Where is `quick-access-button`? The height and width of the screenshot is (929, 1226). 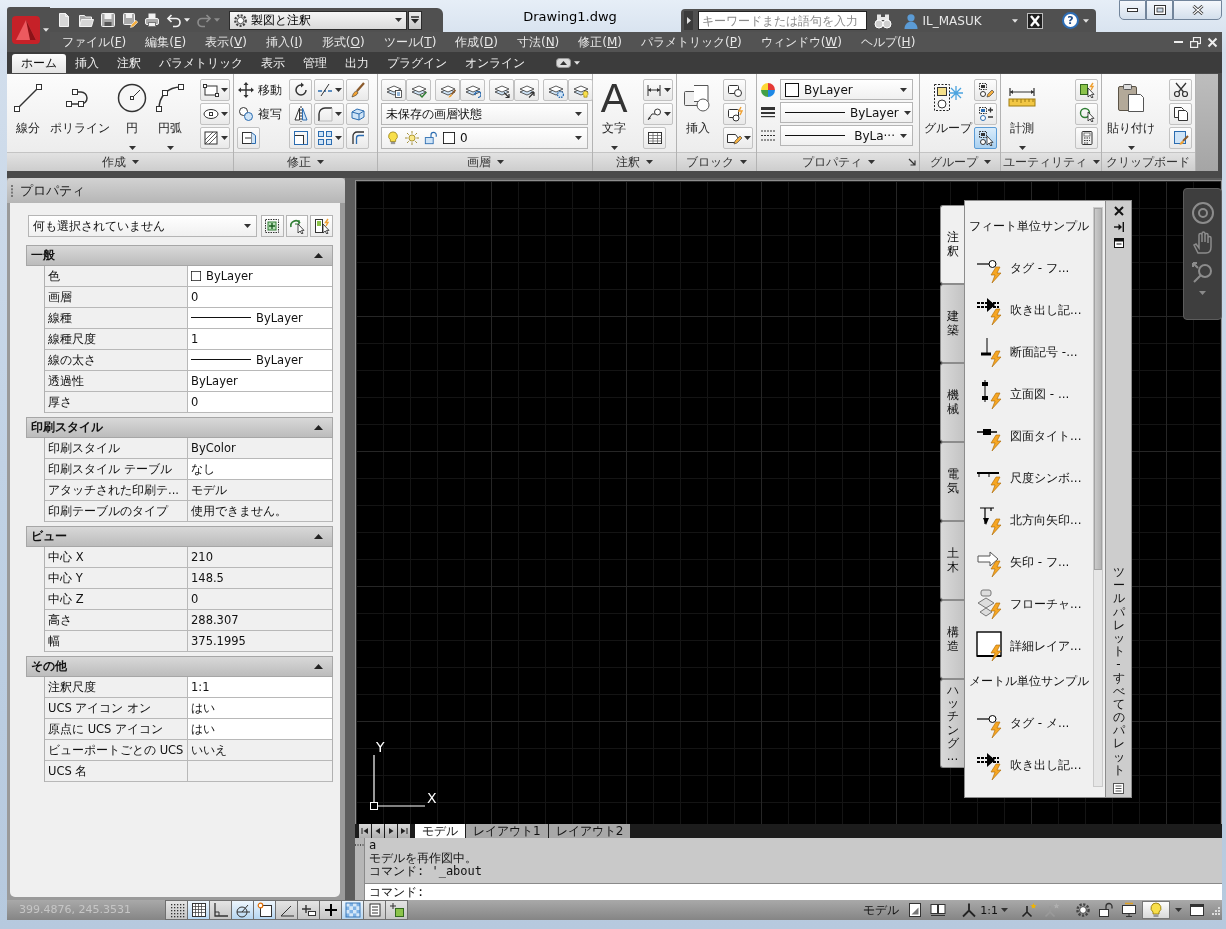
quick-access-button is located at coordinates (108, 20).